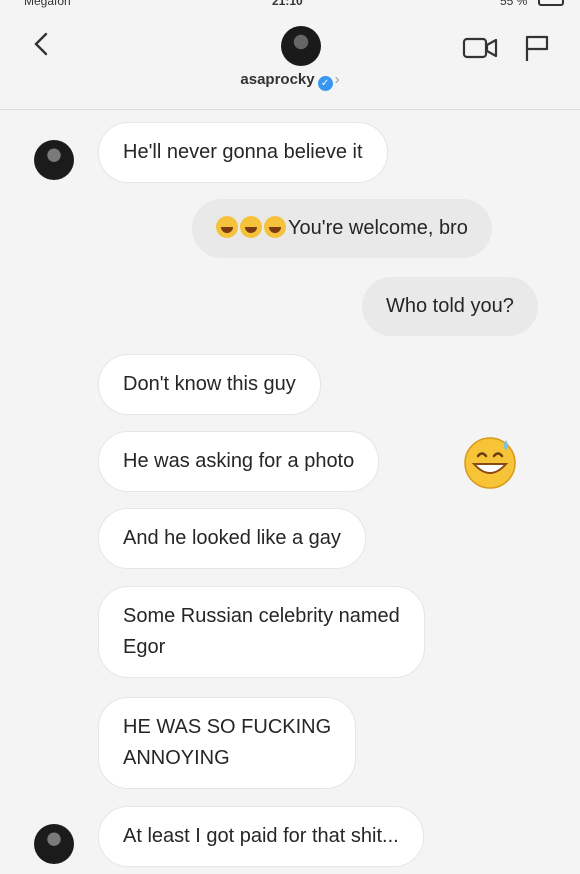 The height and width of the screenshot is (874, 580). What do you see at coordinates (47, 4) in the screenshot?
I see `carrier-label: Megafon` at bounding box center [47, 4].